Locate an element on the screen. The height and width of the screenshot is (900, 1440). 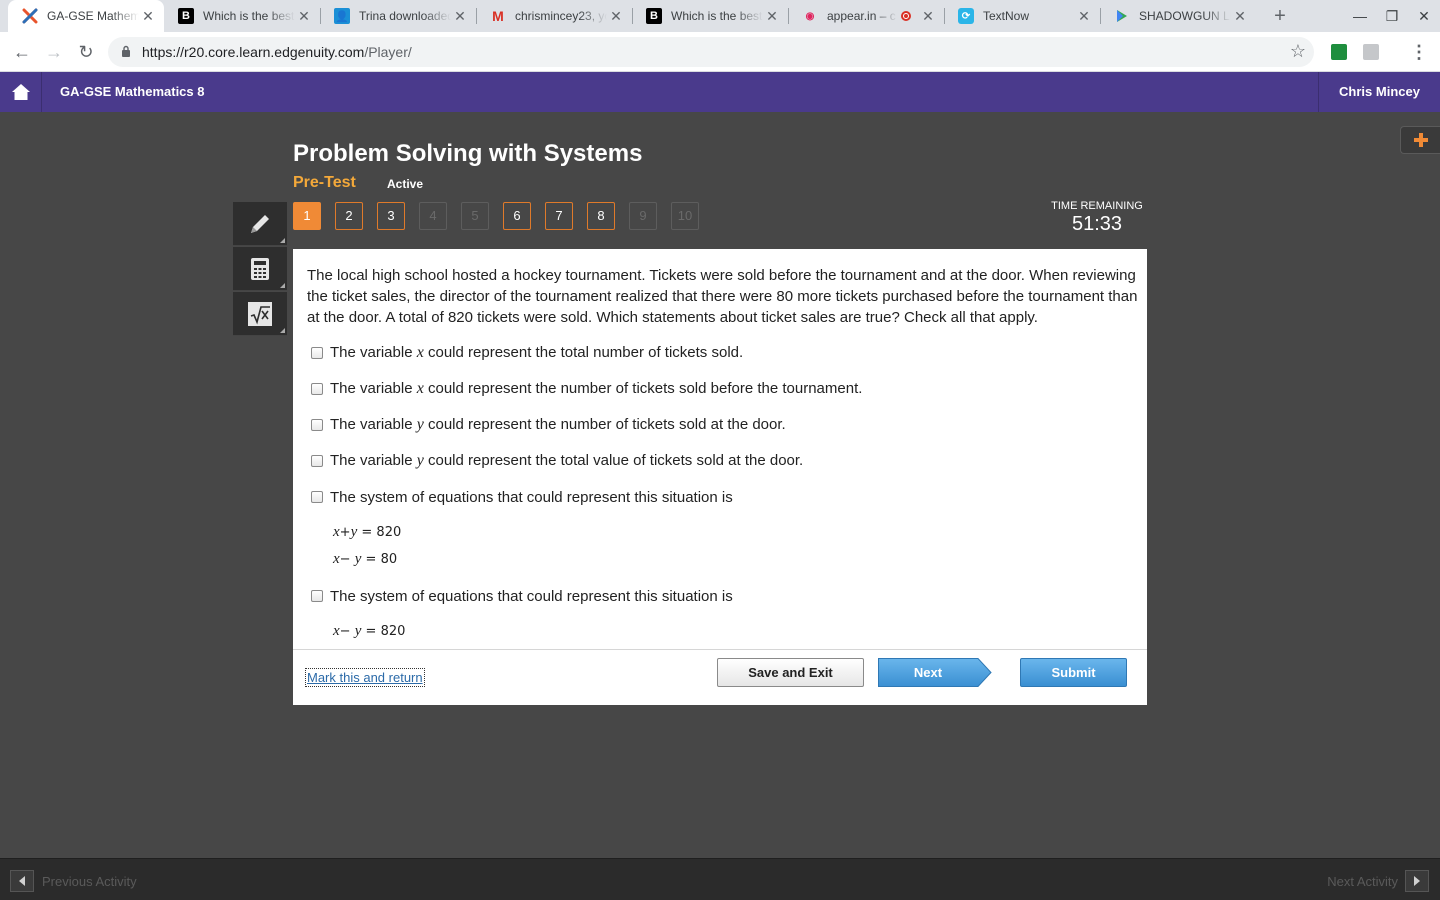
tab-title: chrismincey23, you is located at coordinates (561, 16).